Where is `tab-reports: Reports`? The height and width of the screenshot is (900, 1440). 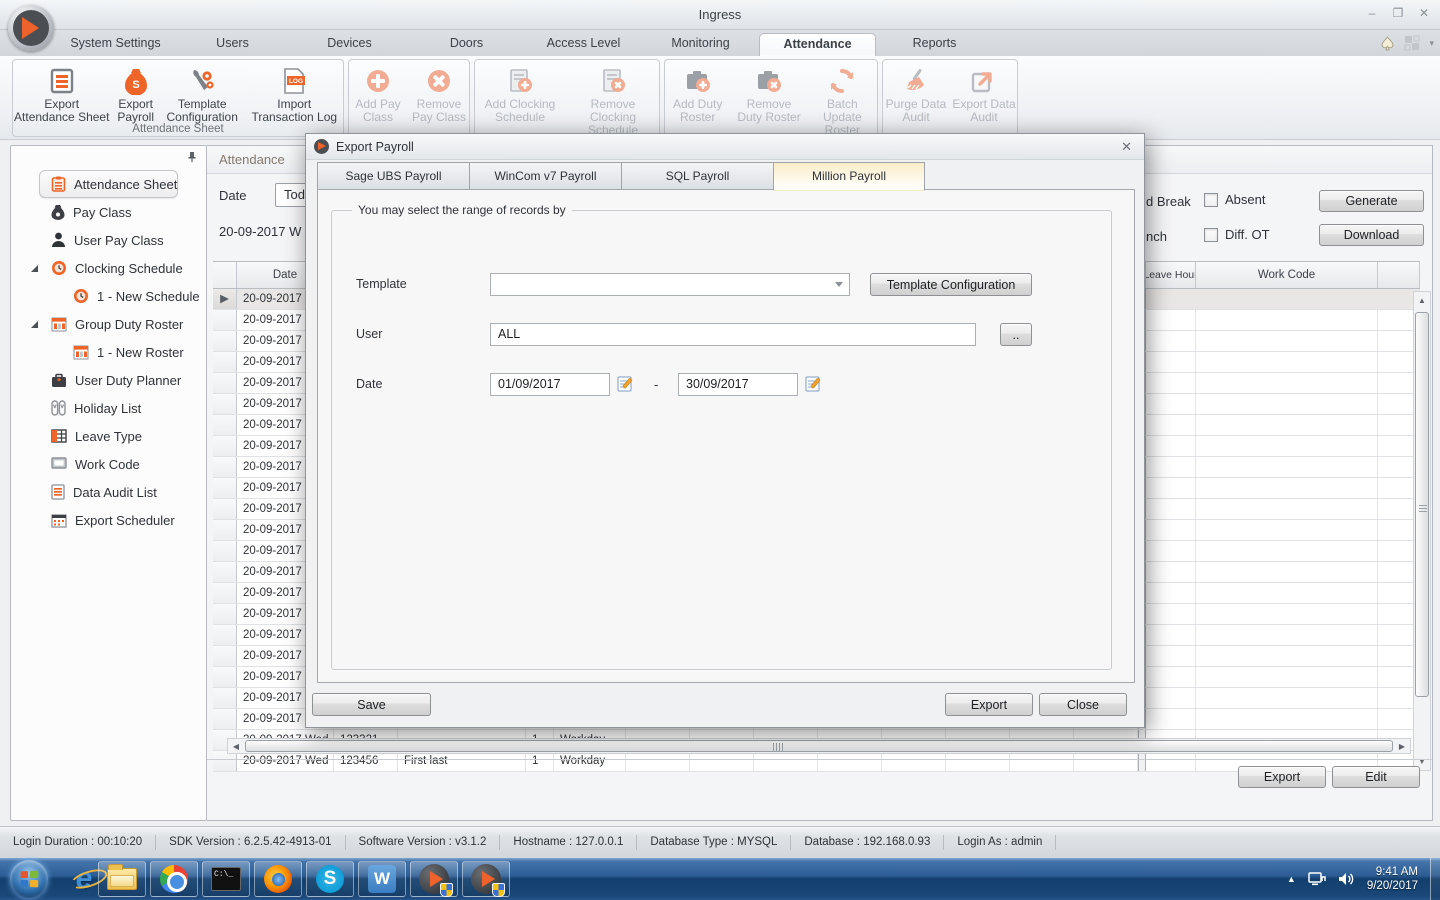
tab-reports: Reports is located at coordinates (934, 44).